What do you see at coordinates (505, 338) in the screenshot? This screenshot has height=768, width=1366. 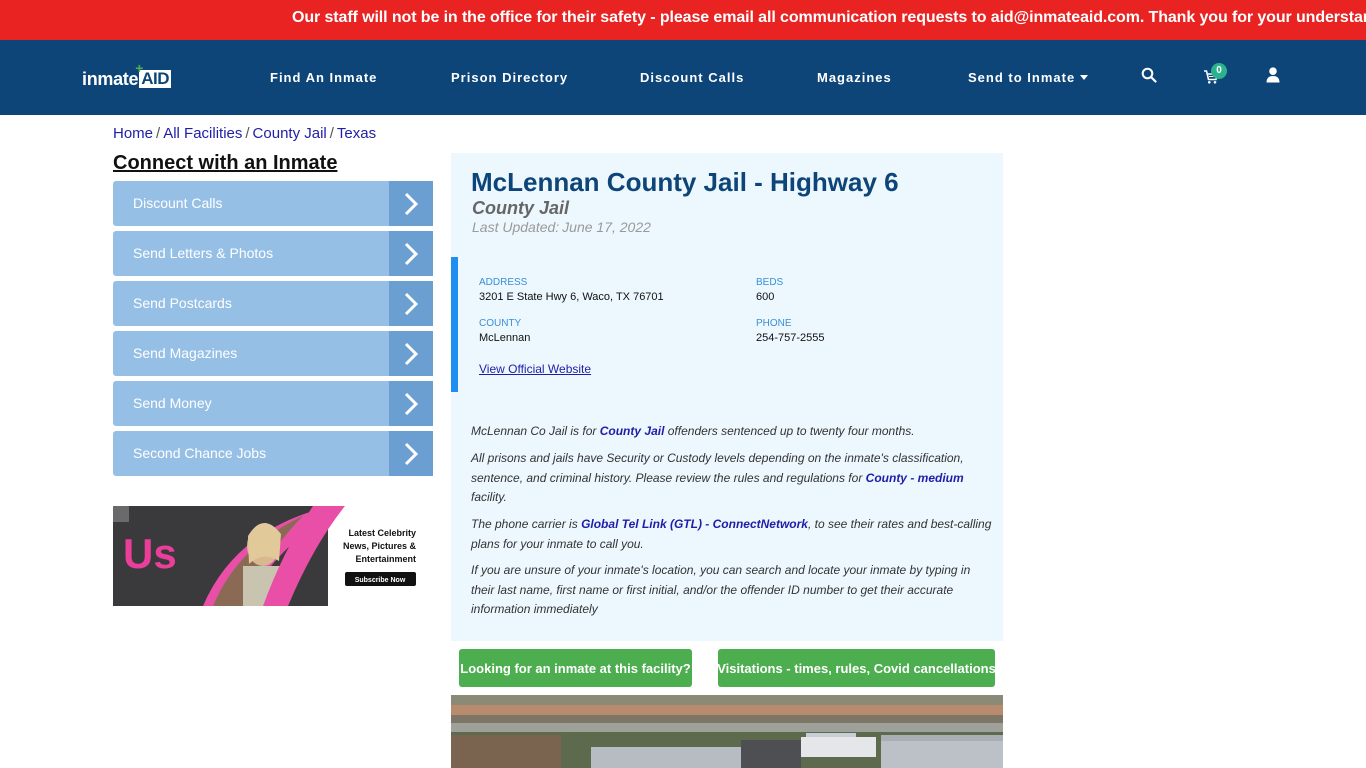 I see `county-value: McLennan` at bounding box center [505, 338].